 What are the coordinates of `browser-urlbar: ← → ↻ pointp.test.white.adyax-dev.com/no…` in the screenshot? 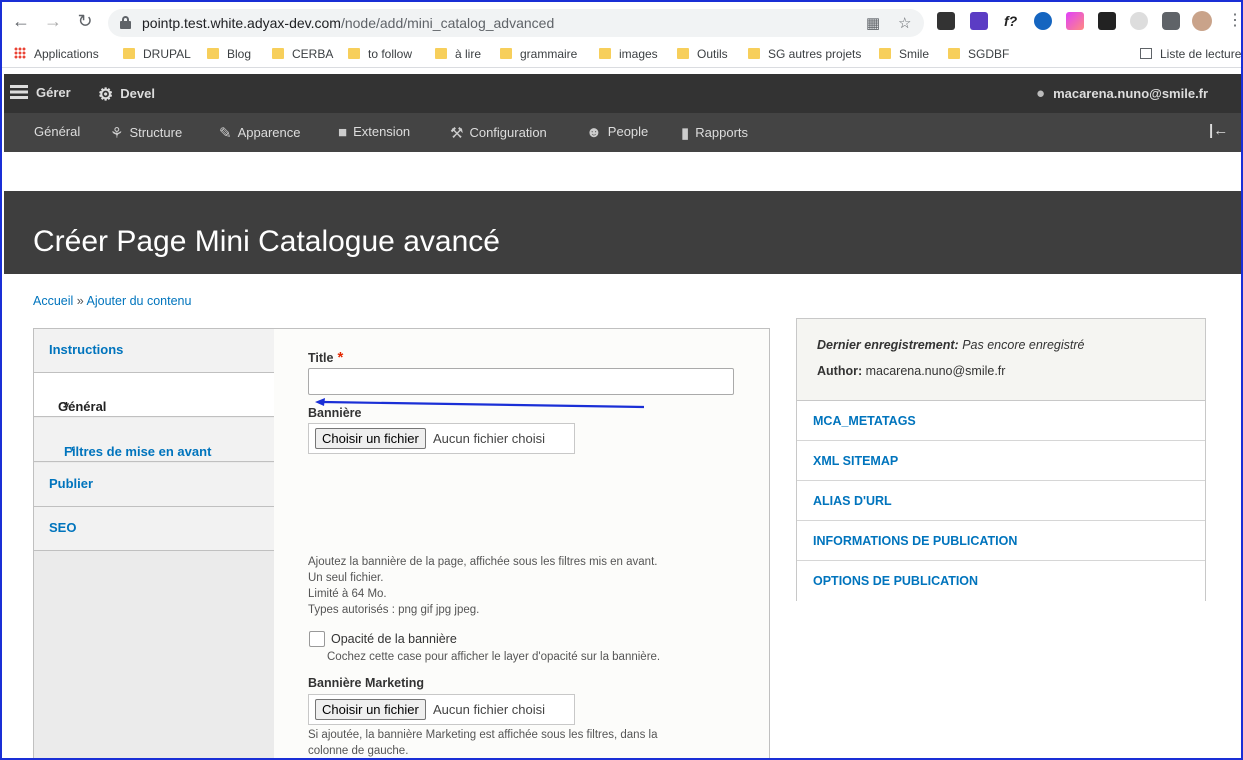 It's located at (621, 22).